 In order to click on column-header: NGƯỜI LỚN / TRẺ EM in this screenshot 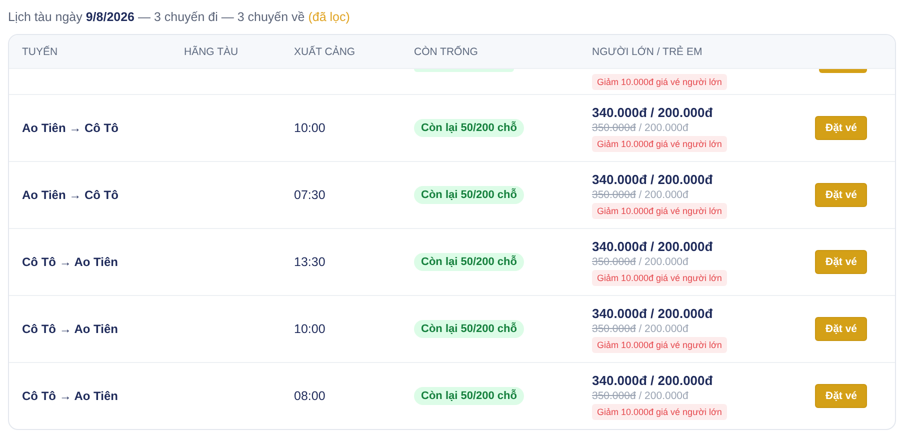, I will do `click(648, 52)`.